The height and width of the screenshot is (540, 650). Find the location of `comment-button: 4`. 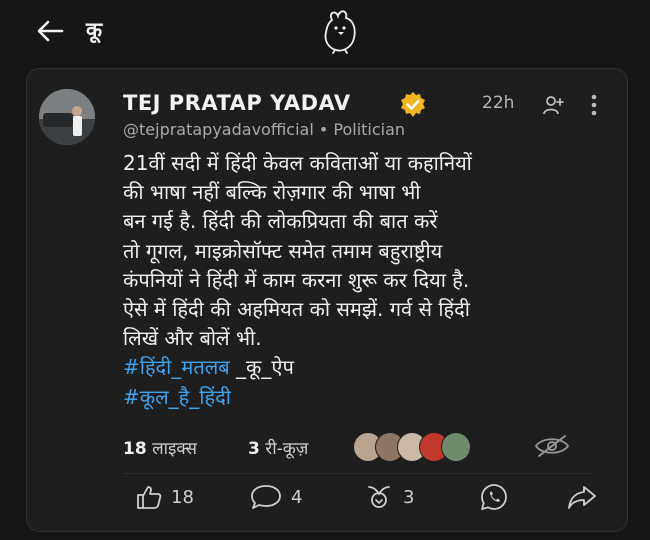

comment-button: 4 is located at coordinates (275, 497).